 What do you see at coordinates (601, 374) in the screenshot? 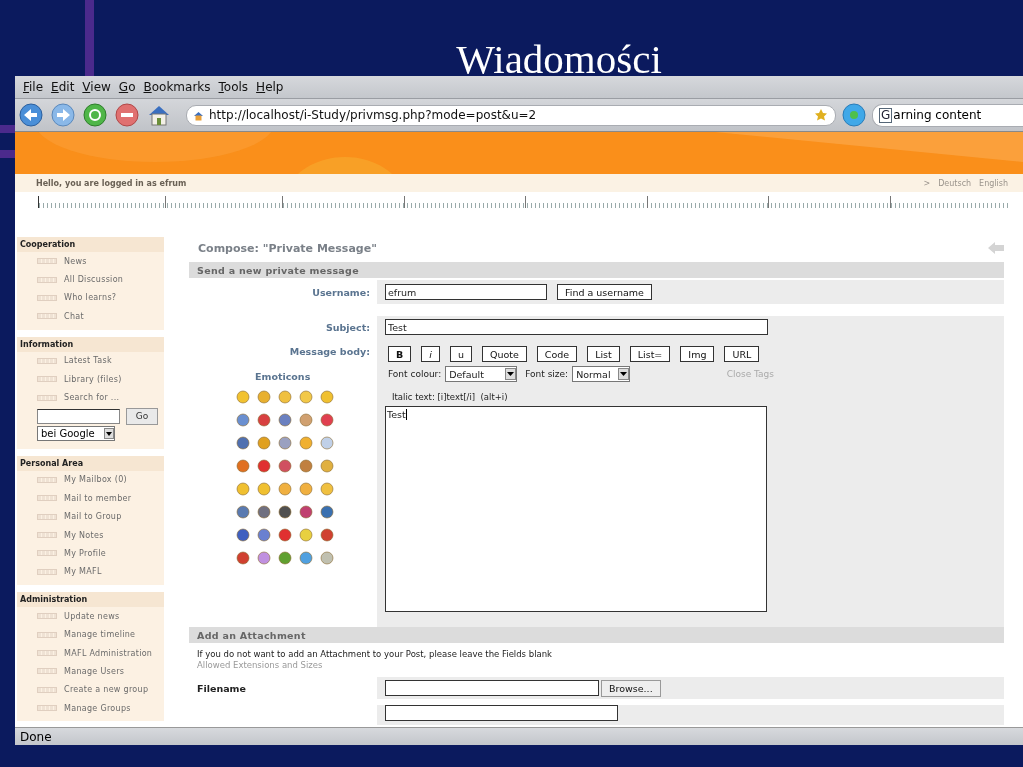
I see `font-size-dropdown: Normal` at bounding box center [601, 374].